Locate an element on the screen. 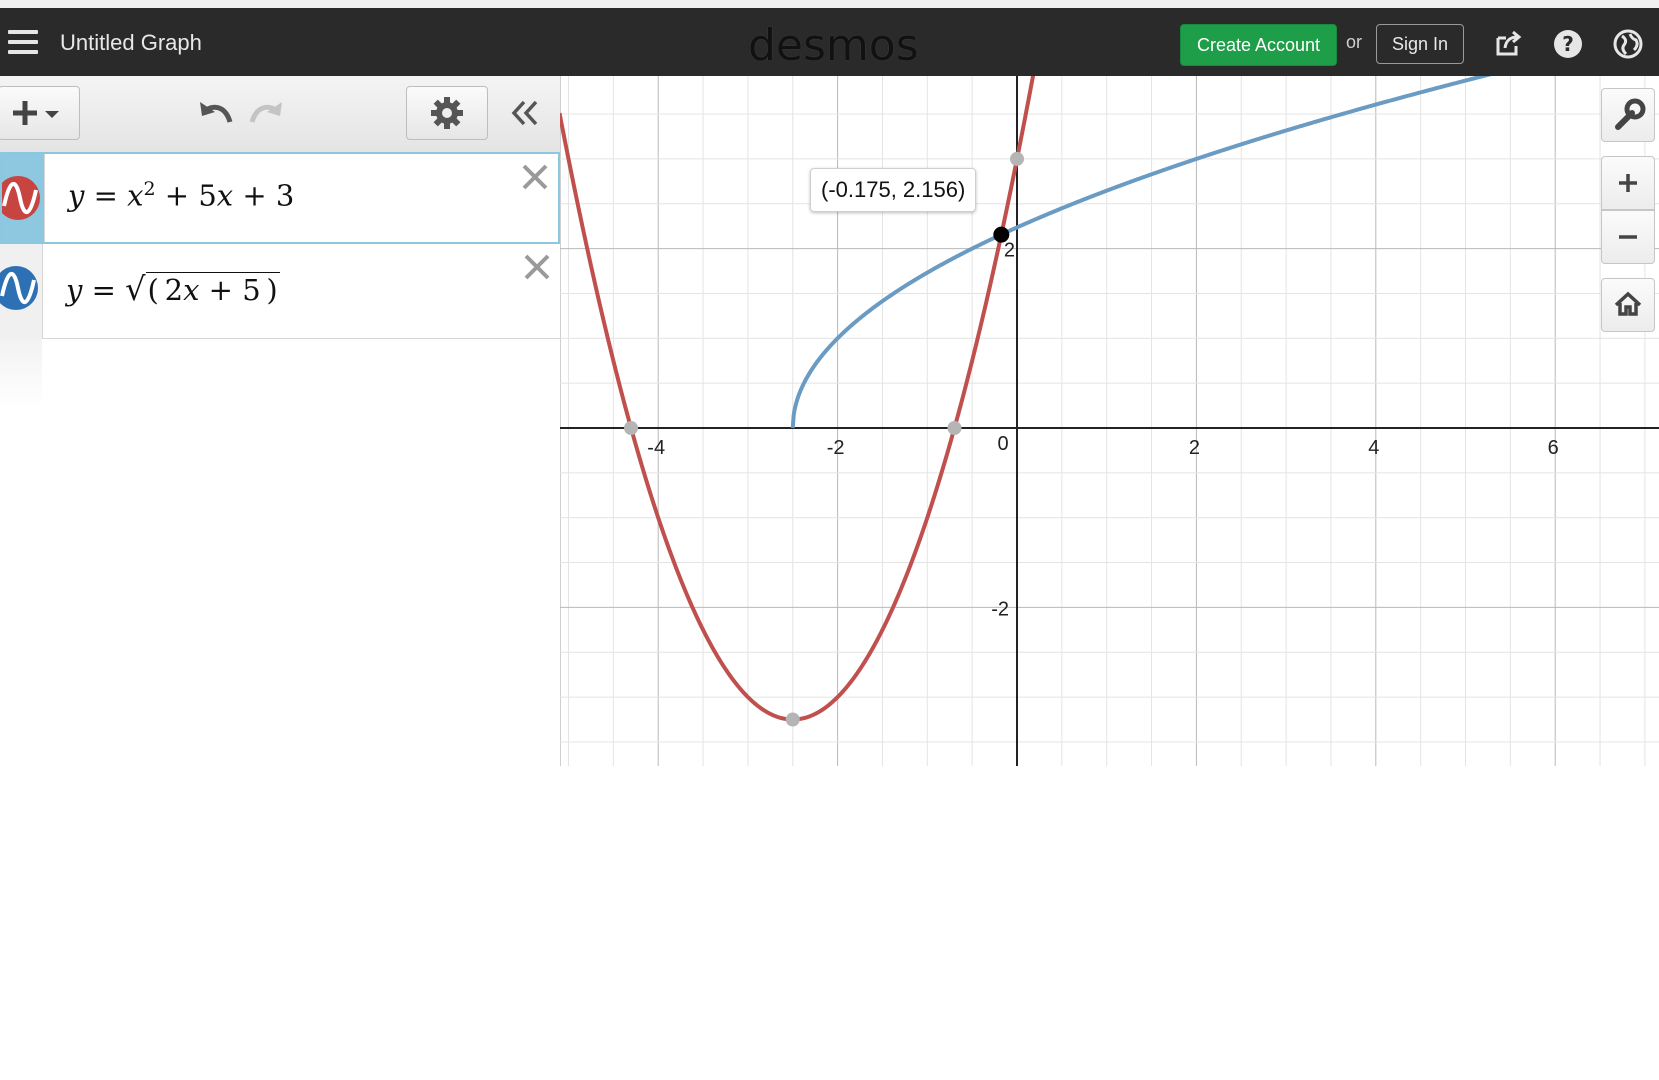  expression-row-2: y = √( 2x + 5 ) is located at coordinates (280, 291).